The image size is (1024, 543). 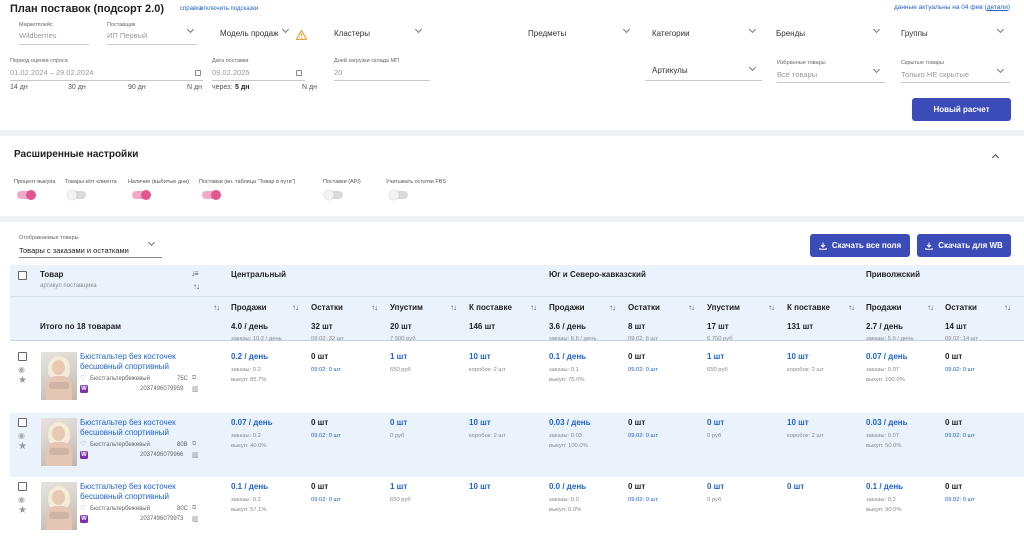 I want to click on period-preset-14: 14 дн, so click(x=19, y=87).